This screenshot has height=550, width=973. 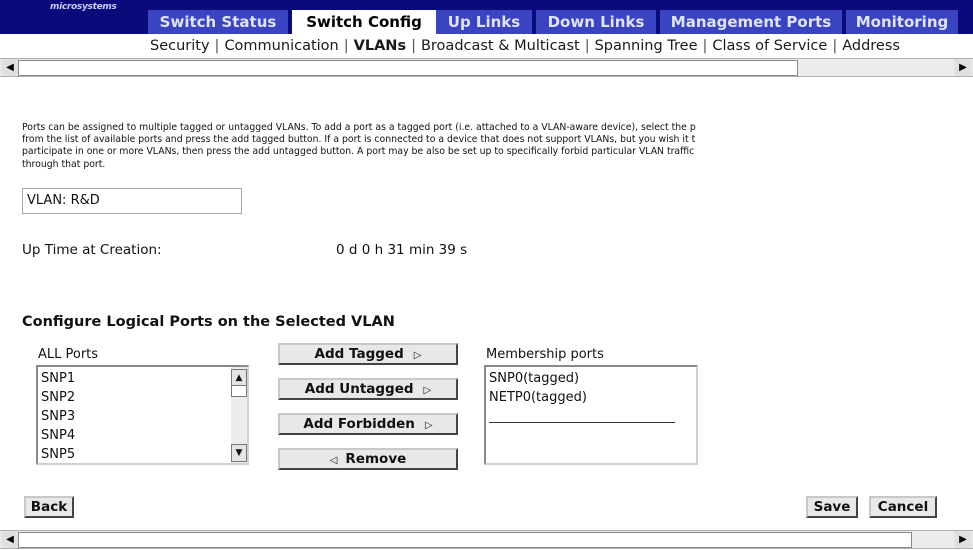 I want to click on tab-monitoring: Monitoring, so click(x=902, y=22).